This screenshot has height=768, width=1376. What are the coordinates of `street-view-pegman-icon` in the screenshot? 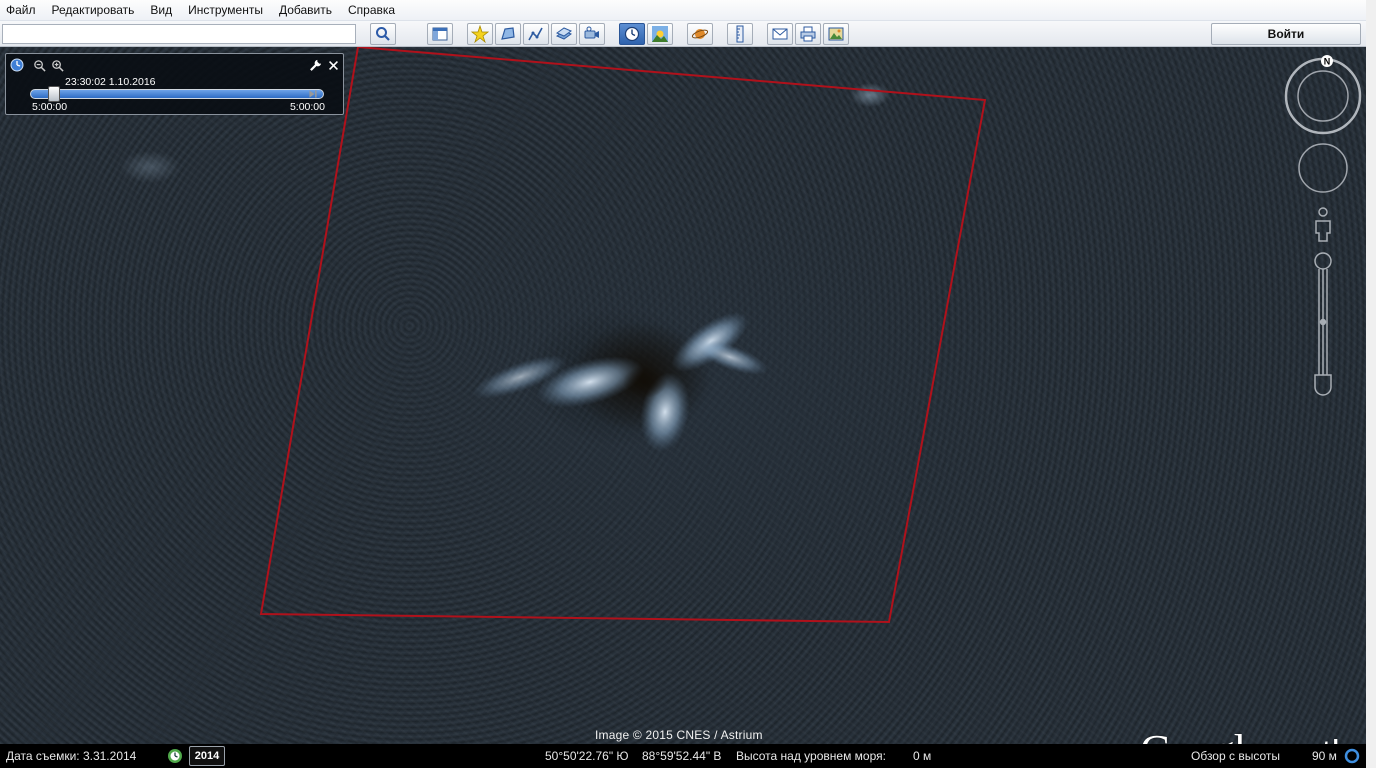 It's located at (1323, 224).